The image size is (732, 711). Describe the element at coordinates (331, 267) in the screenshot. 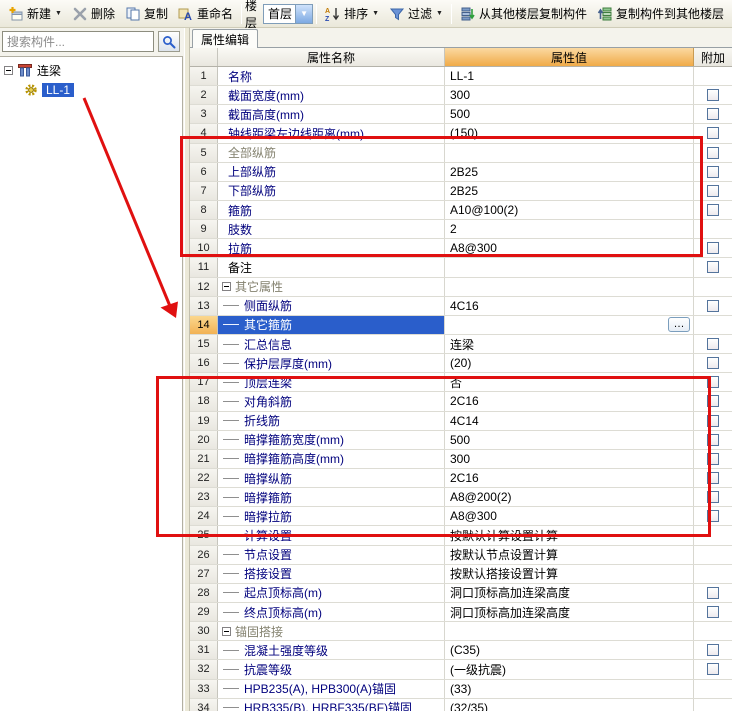

I see `property-name-cell: 备注` at that location.